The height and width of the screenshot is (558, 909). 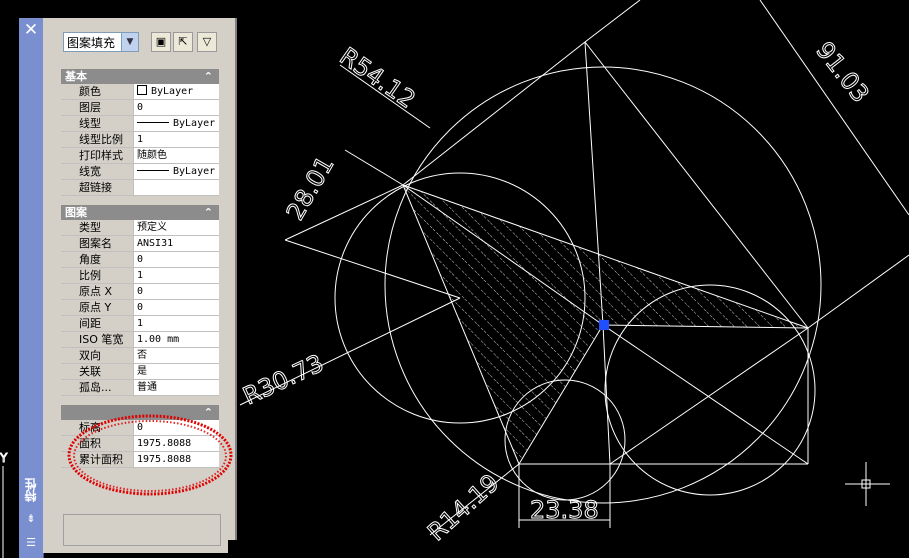 I want to click on property-value-text: 1, so click(x=140, y=323).